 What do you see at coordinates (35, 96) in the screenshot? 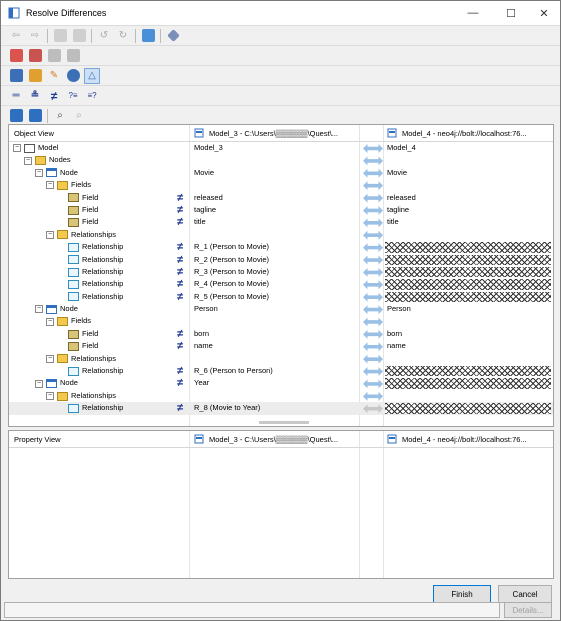
I see `show-equal-edit-icon: ≗` at bounding box center [35, 96].